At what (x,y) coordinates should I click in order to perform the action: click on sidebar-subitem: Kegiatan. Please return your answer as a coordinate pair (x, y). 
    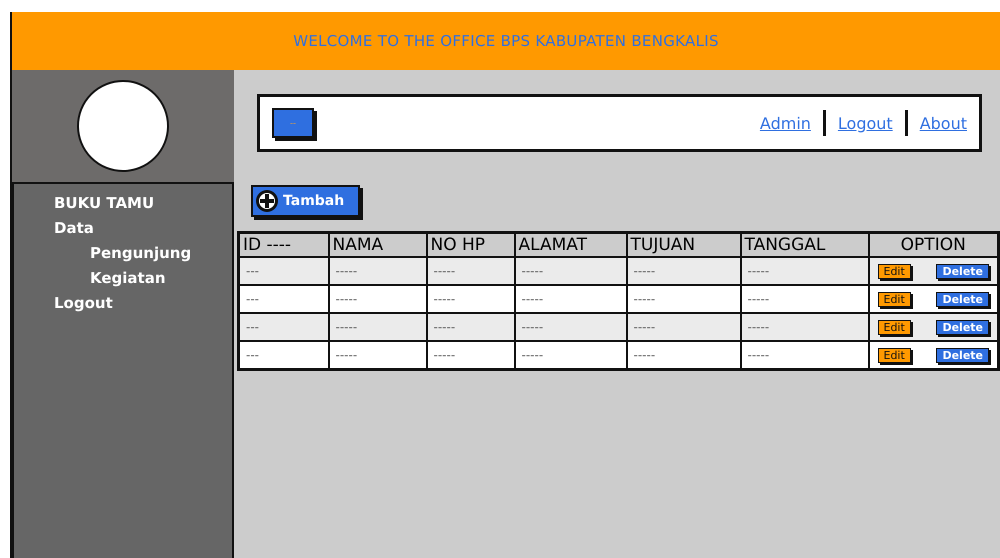
    Looking at the image, I should click on (128, 278).